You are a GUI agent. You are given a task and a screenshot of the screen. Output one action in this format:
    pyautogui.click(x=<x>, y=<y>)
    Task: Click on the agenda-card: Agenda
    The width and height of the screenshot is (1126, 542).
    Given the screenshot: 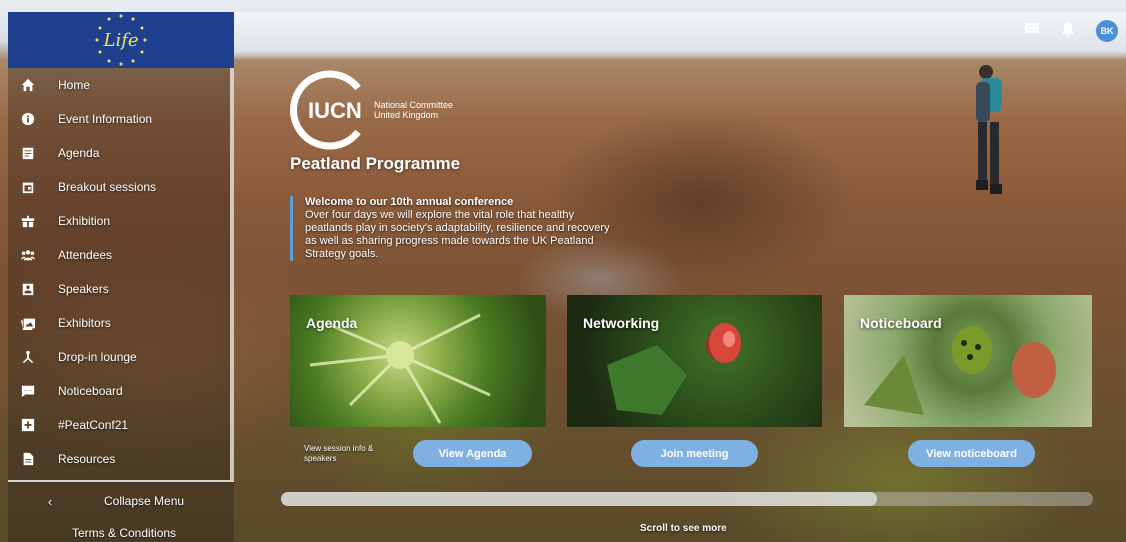 What is the action you would take?
    pyautogui.click(x=418, y=361)
    